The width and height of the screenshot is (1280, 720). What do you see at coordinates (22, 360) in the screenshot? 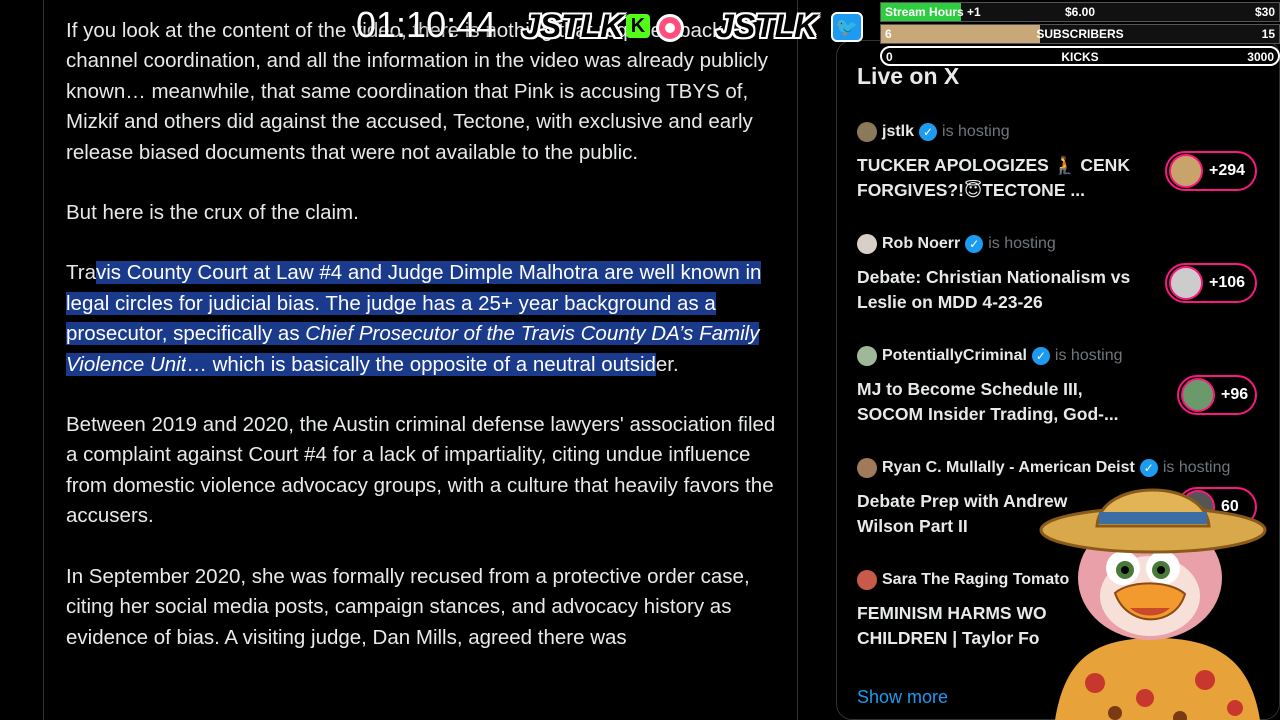
I see `left-gutter` at bounding box center [22, 360].